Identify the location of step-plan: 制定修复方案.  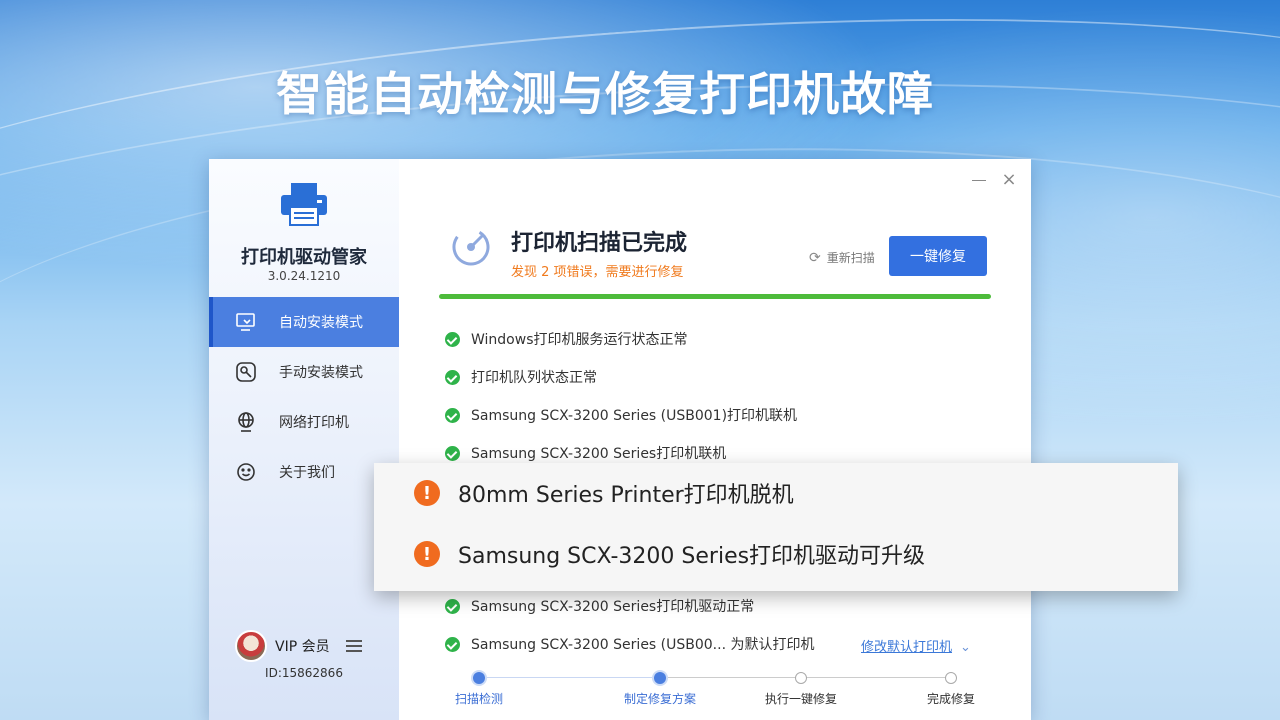
(660, 688).